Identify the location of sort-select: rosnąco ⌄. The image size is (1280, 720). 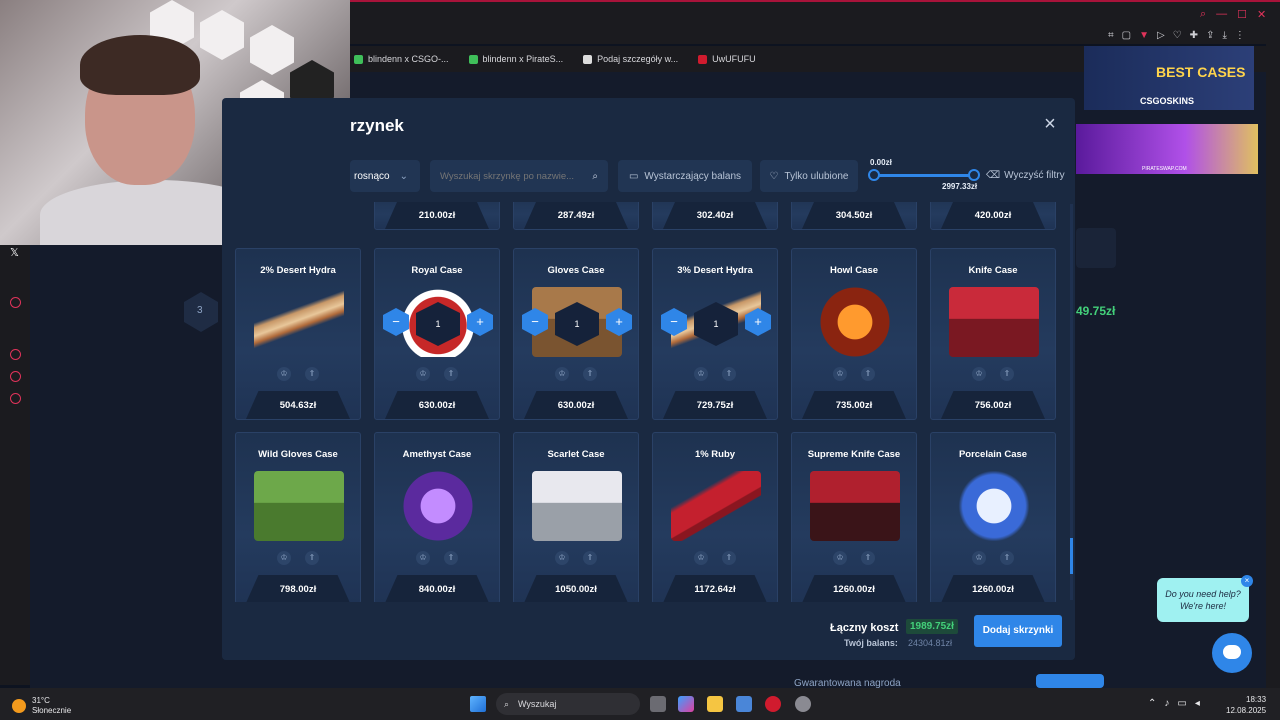
(385, 176).